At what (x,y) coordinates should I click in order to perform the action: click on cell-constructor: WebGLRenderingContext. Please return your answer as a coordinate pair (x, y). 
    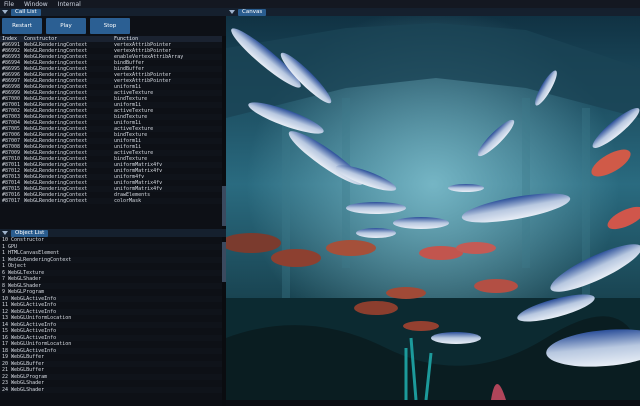
    Looking at the image, I should click on (56, 201).